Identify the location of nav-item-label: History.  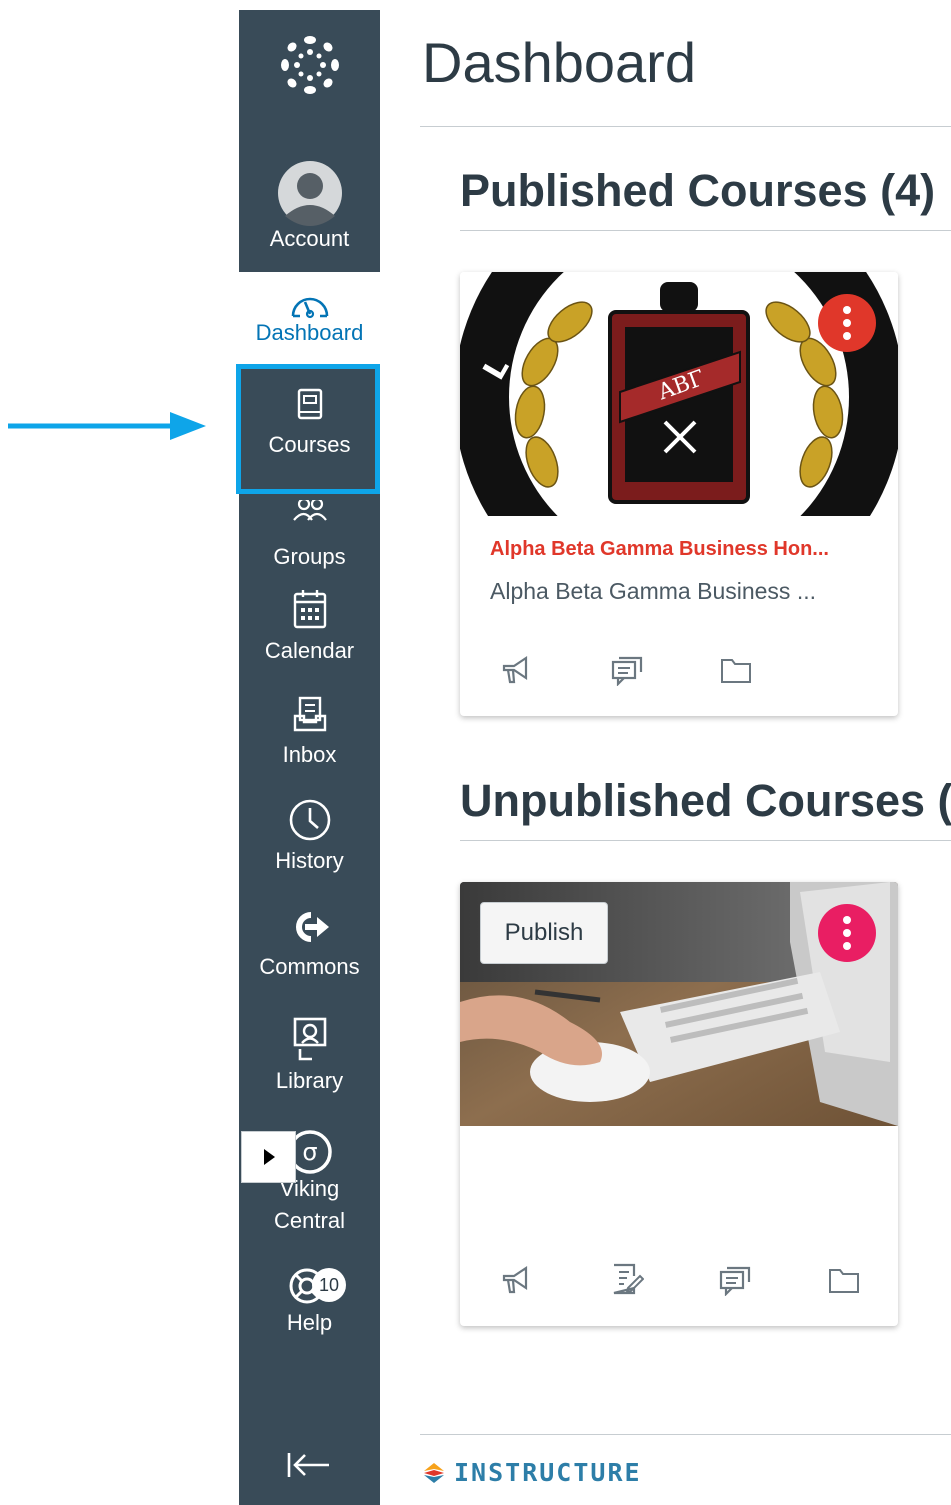
(309, 860).